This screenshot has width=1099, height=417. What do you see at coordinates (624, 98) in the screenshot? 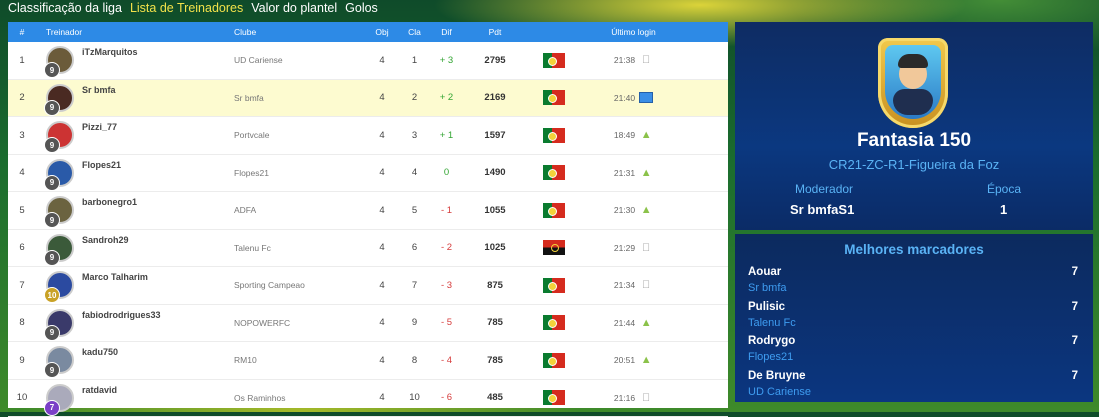
I see `login-time: 21:40` at bounding box center [624, 98].